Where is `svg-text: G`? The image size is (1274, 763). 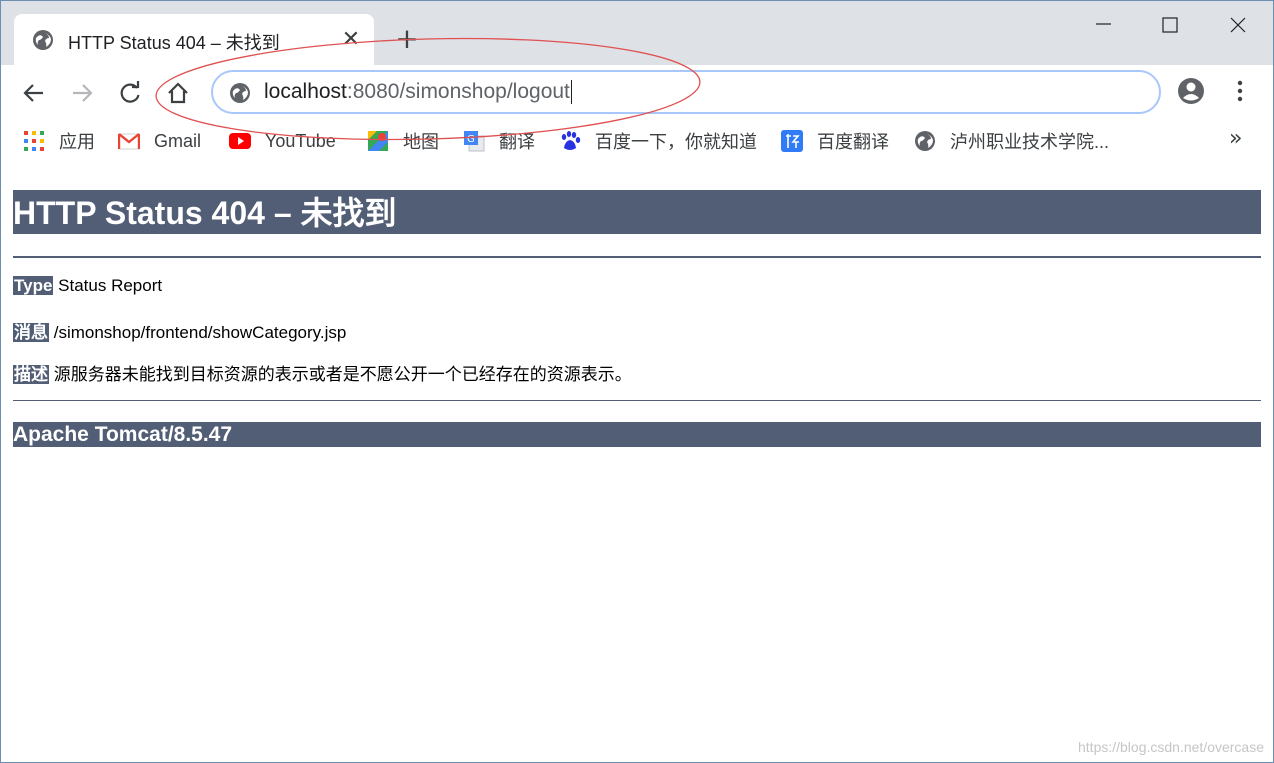 svg-text: G is located at coordinates (471, 139).